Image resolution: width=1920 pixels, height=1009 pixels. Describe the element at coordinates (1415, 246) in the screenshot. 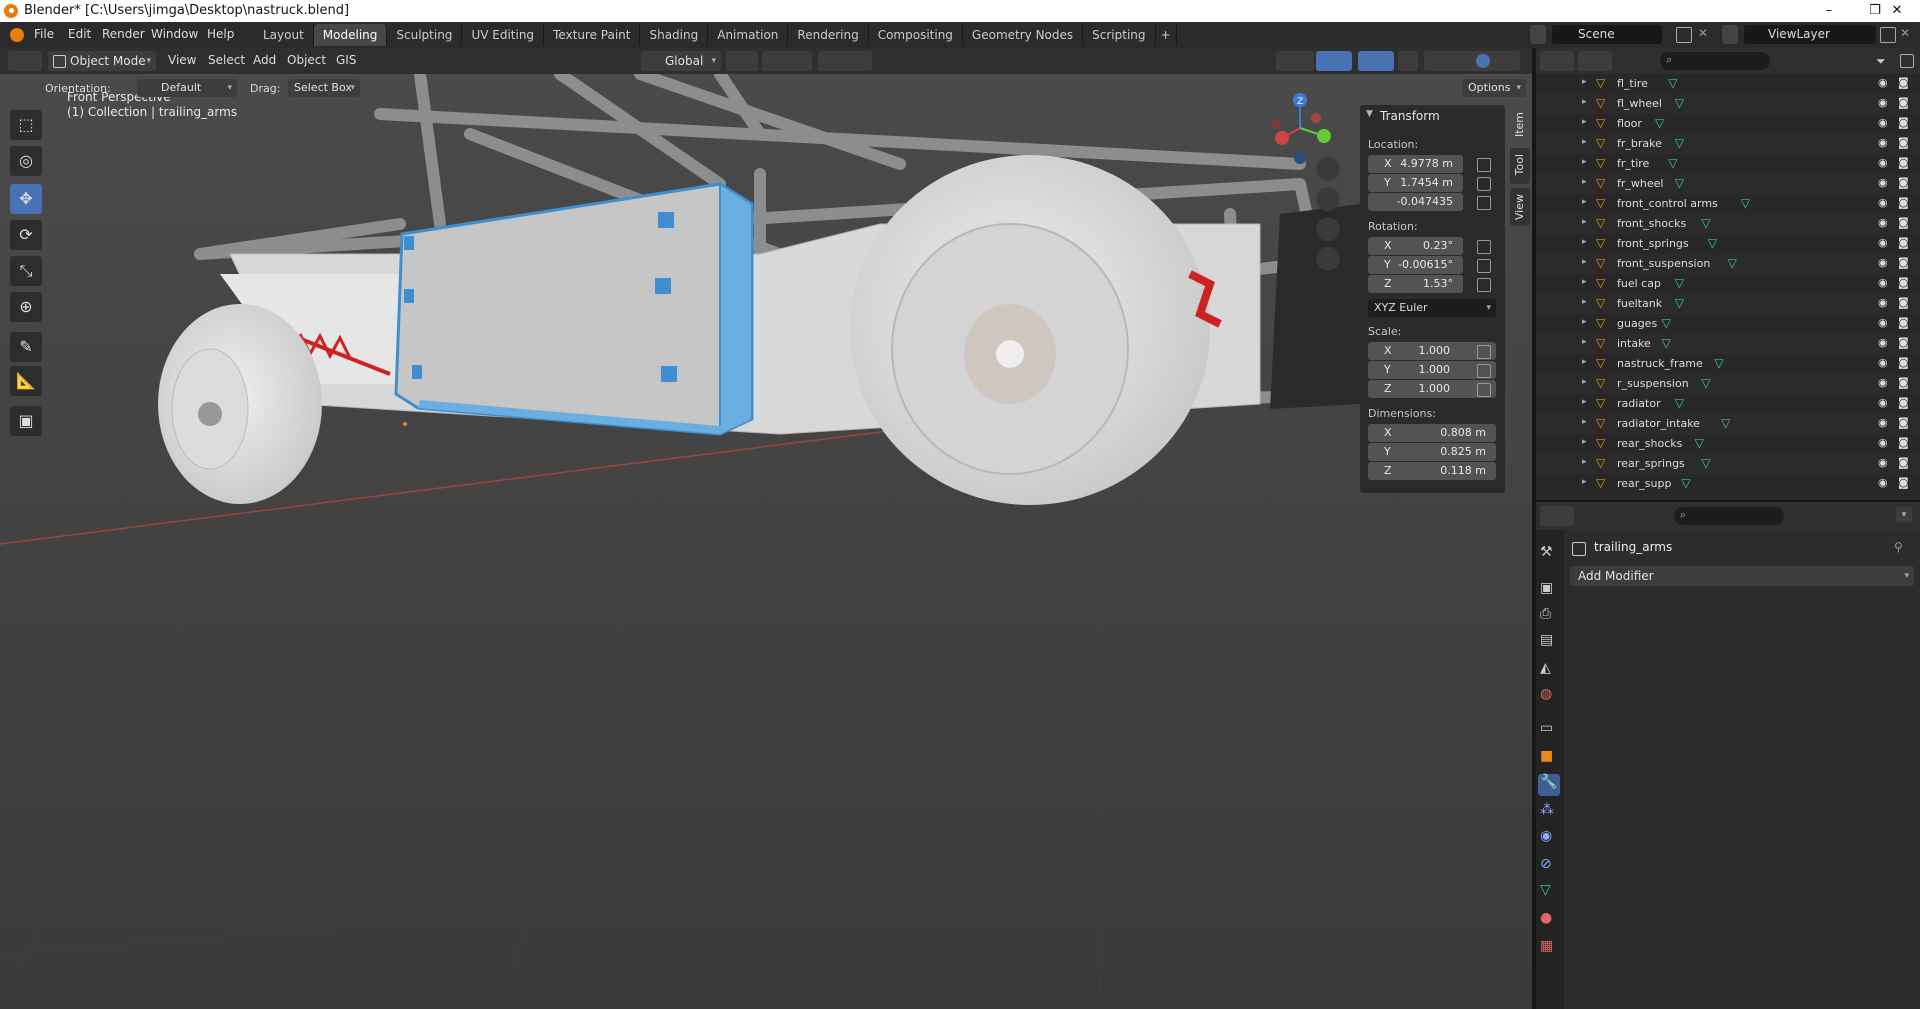

I see `rotation-x-field: X 0.23°` at that location.